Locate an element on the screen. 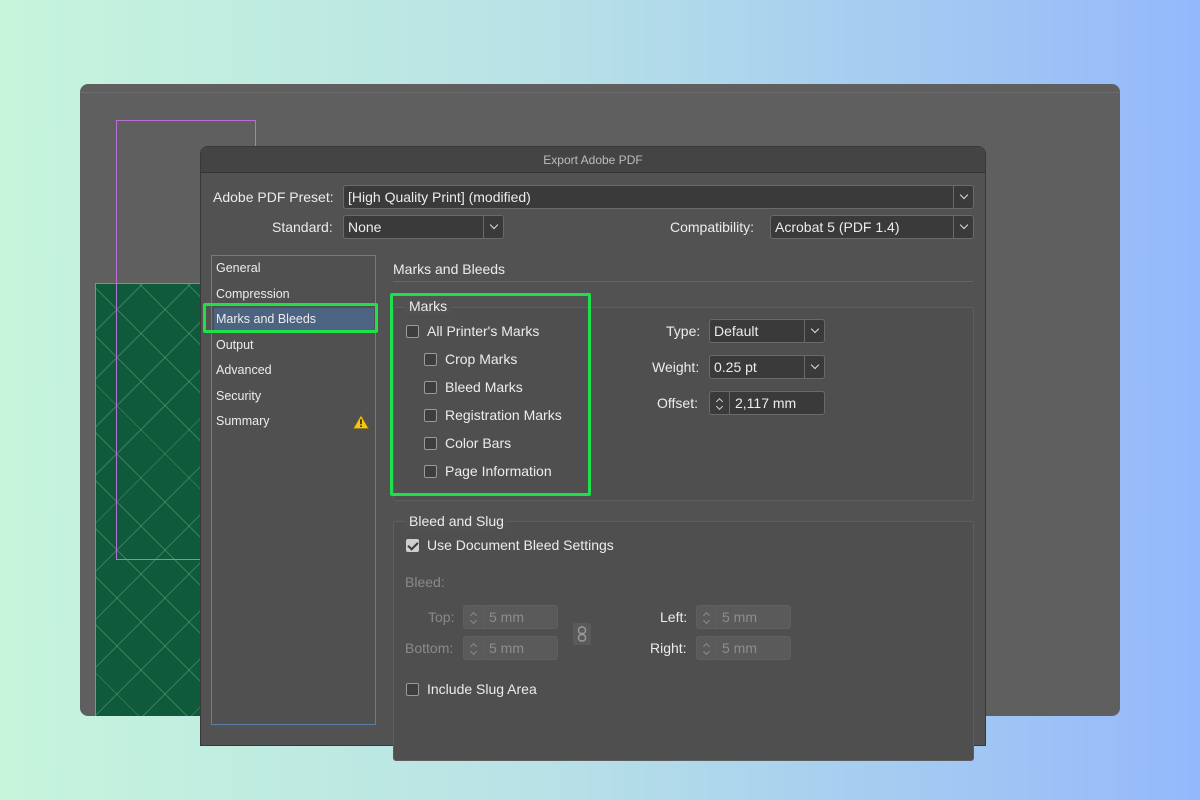  bleed-slug-group-label: Bleed and Slug is located at coordinates (456, 521).